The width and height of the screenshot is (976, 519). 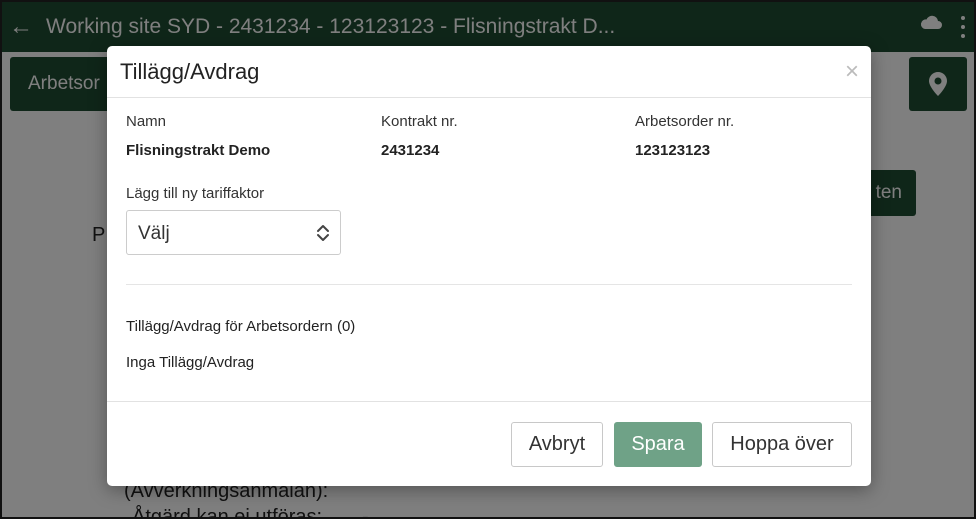 I want to click on work-order-label: Arbetsorder nr., so click(x=685, y=121).